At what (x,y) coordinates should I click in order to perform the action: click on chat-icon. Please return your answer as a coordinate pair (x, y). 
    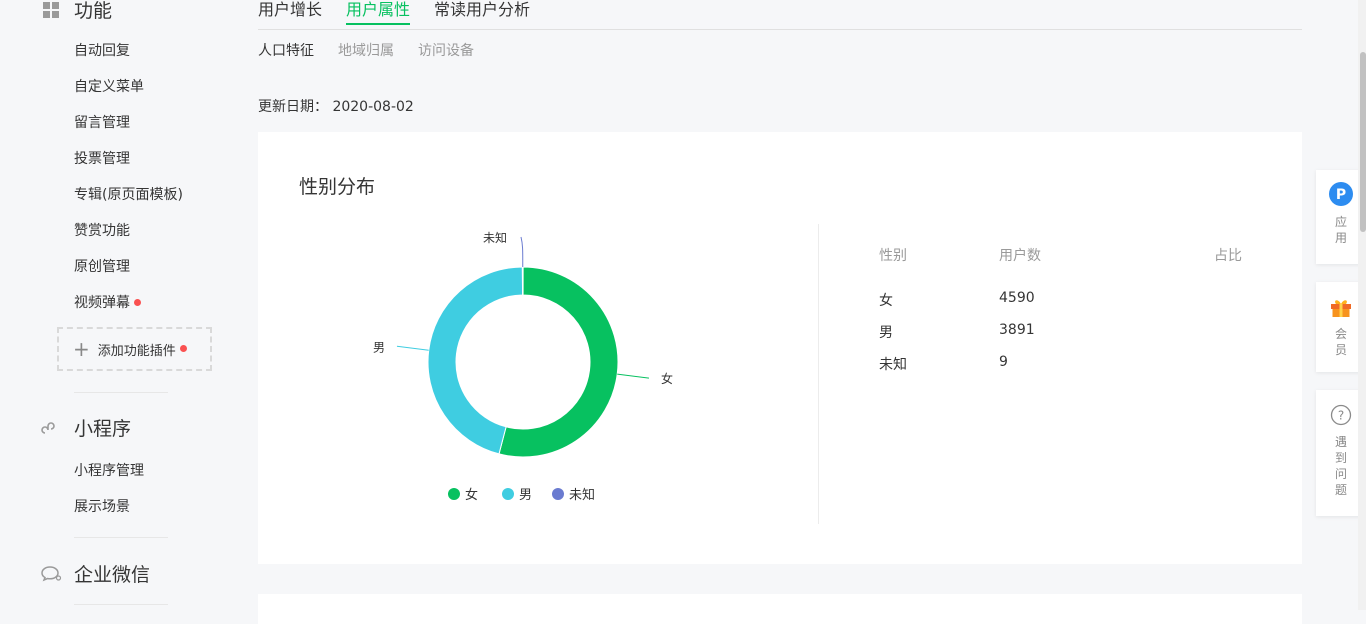
    Looking at the image, I should click on (51, 574).